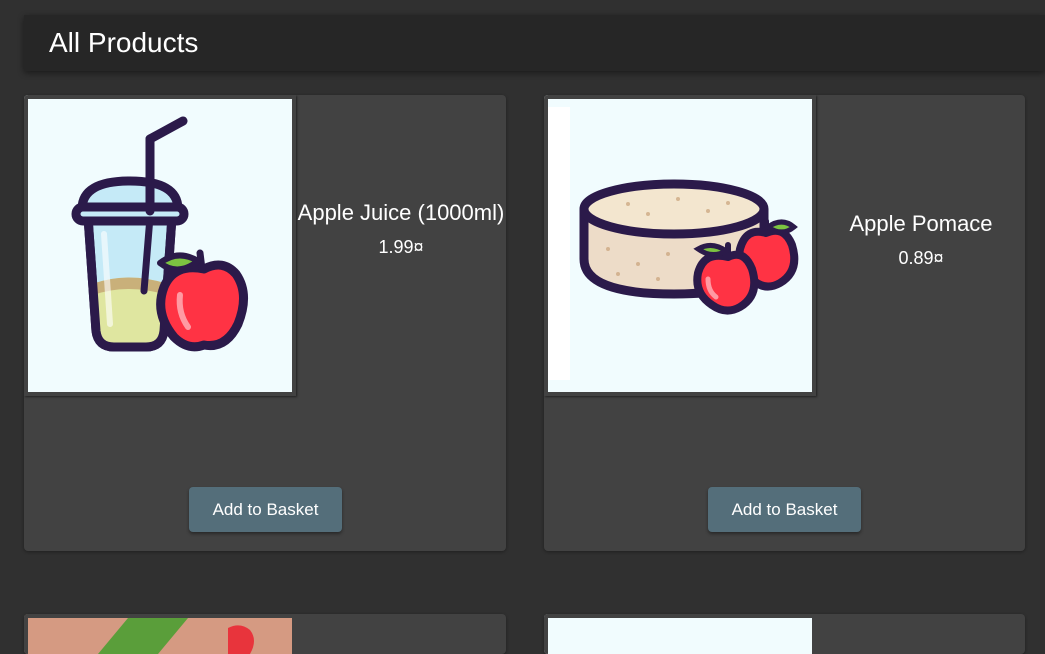  What do you see at coordinates (921, 223) in the screenshot?
I see `product-name: Apple Pomace` at bounding box center [921, 223].